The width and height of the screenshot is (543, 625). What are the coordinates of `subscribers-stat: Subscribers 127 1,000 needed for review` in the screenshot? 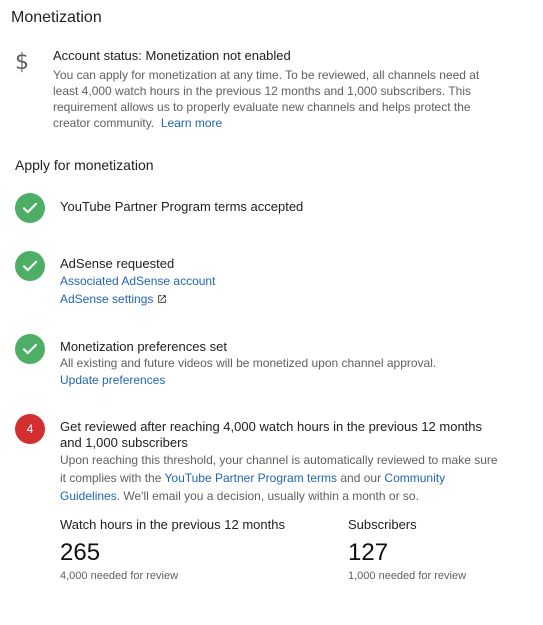 It's located at (407, 549).